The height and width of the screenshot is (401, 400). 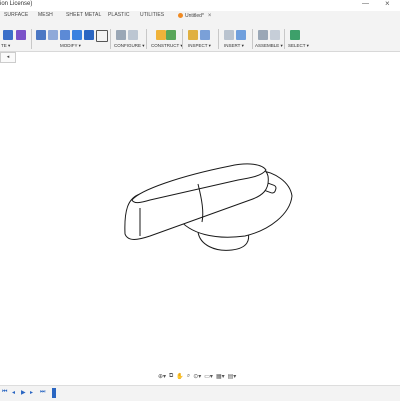 I want to click on axis-icon, so click(x=171, y=35).